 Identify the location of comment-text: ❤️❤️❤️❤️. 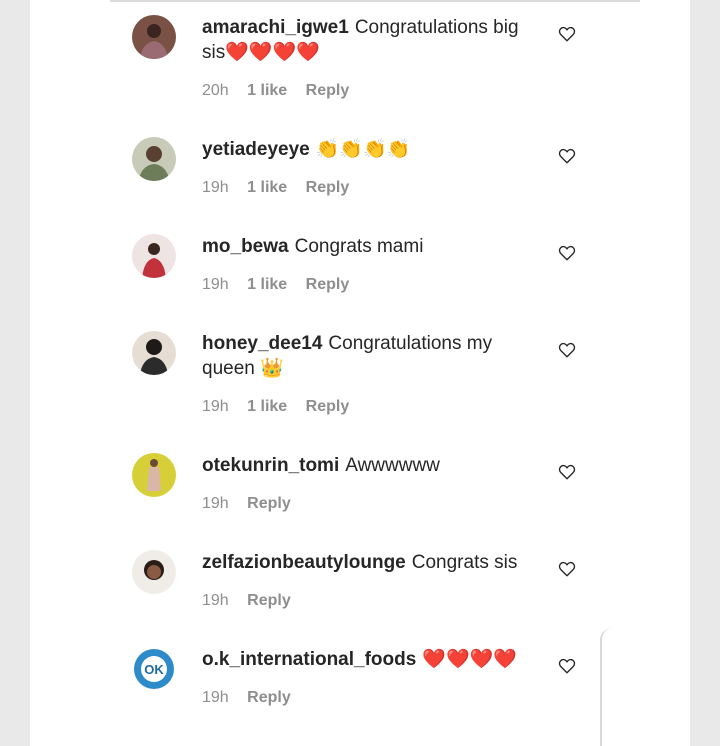
(469, 659).